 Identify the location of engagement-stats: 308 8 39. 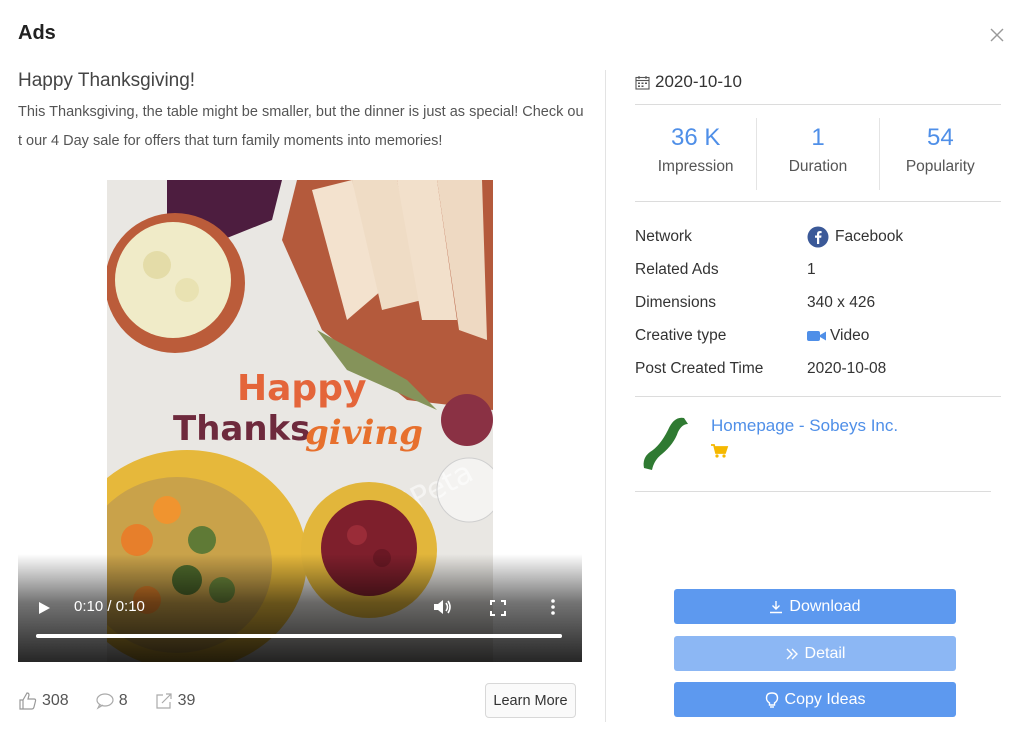
(119, 701).